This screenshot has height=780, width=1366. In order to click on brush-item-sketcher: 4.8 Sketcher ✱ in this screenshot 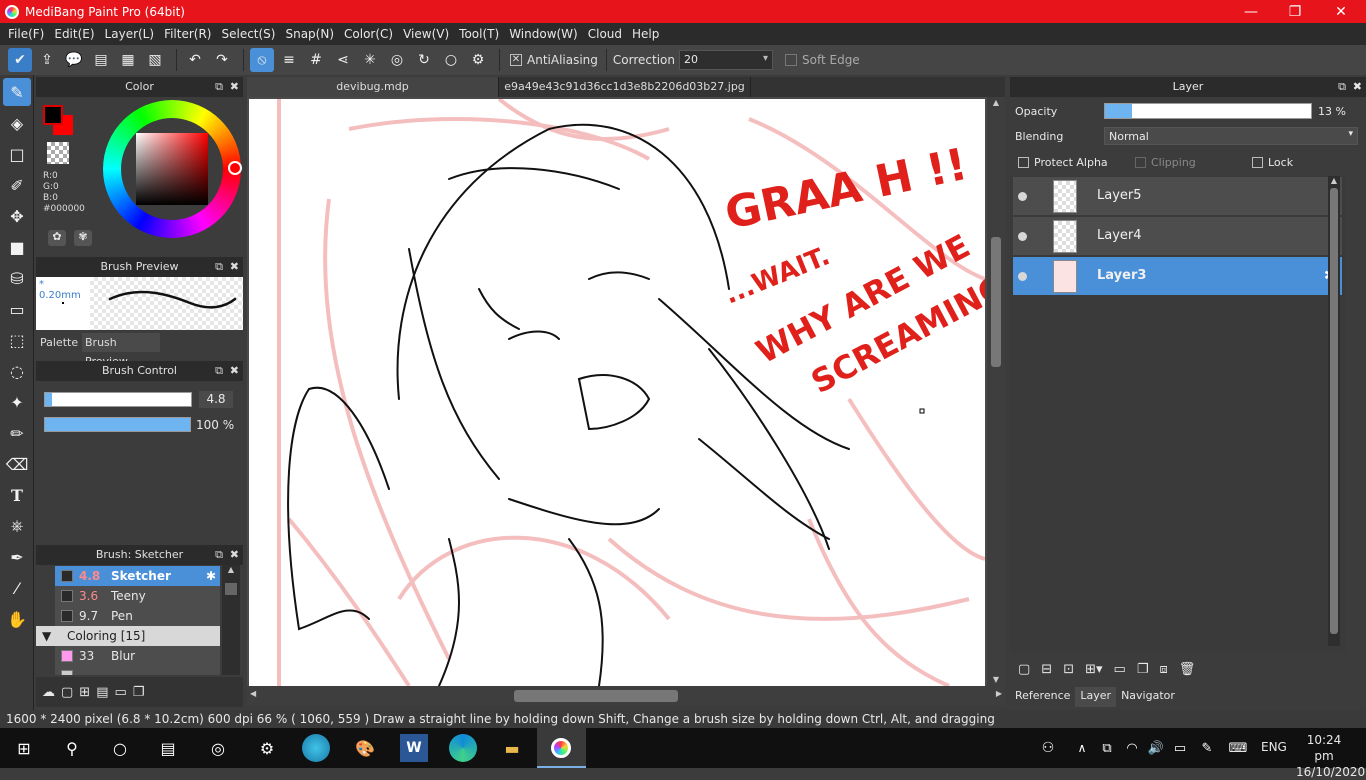, I will do `click(137, 576)`.